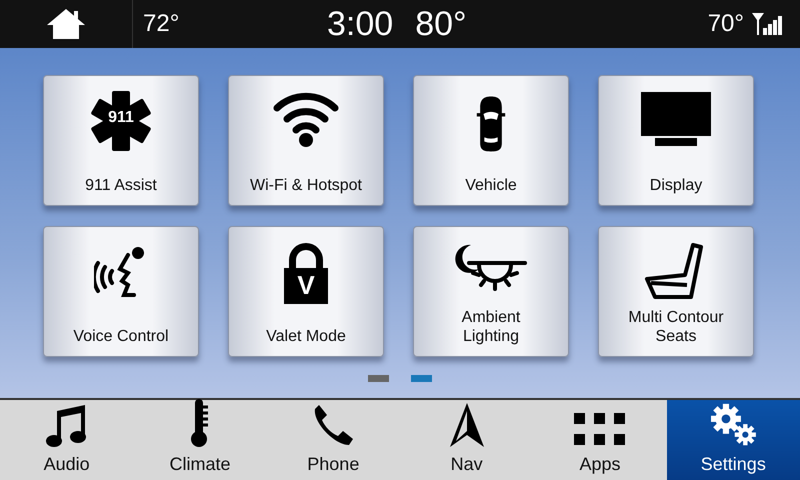 Image resolution: width=800 pixels, height=480 pixels. I want to click on clock: 3:00, so click(360, 24).